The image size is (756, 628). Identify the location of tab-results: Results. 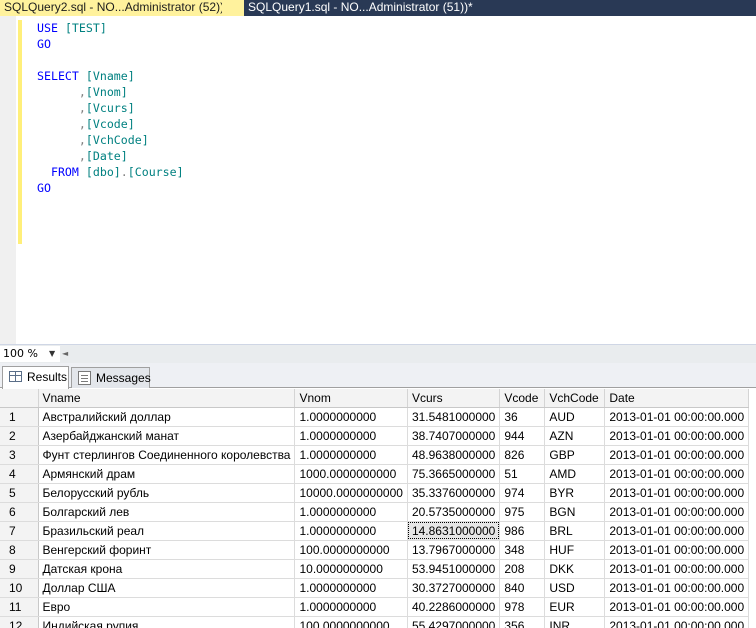
(35, 377).